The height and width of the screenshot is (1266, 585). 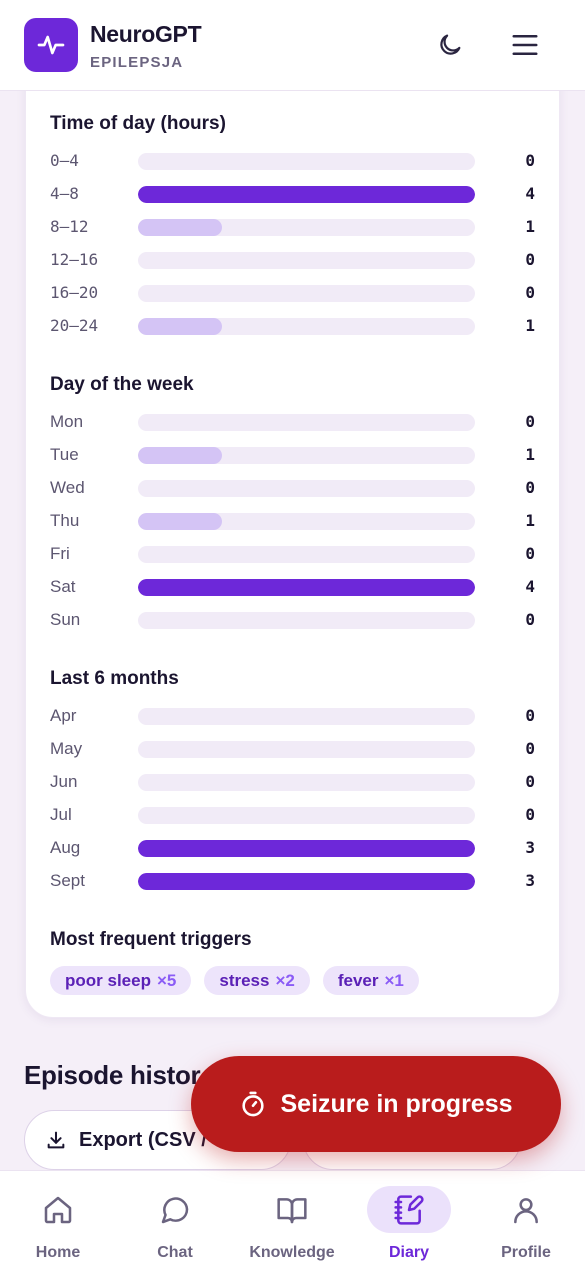 What do you see at coordinates (285, 980) in the screenshot?
I see `trigger-count: ×2` at bounding box center [285, 980].